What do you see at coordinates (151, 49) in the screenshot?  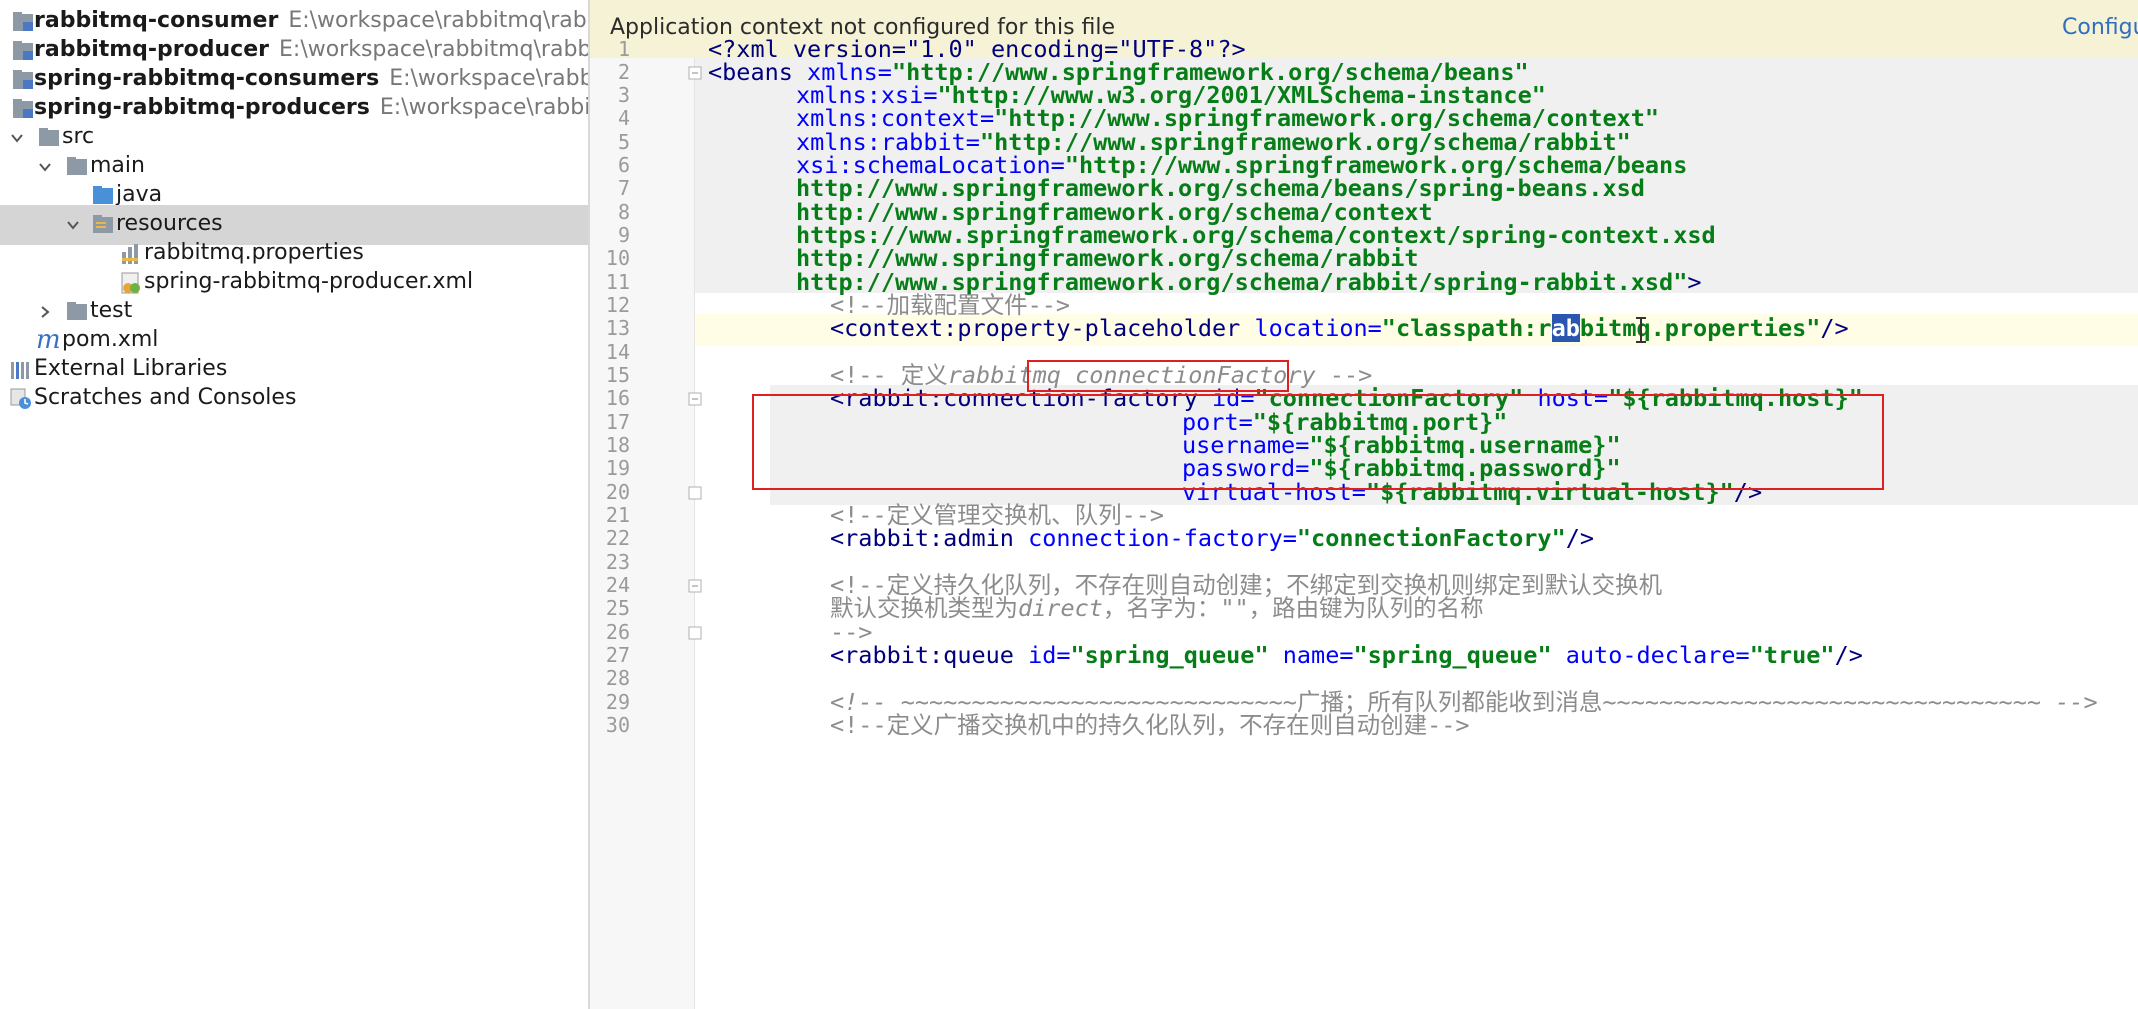 I see `tree-item-label: rabbitmq-producer` at bounding box center [151, 49].